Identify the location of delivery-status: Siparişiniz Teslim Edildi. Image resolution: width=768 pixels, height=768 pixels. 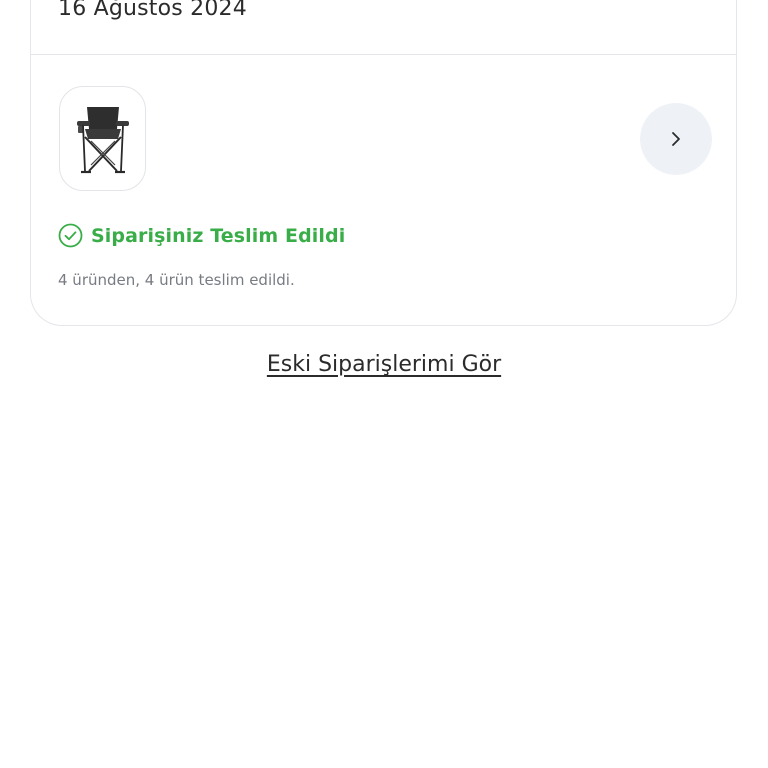
(201, 235).